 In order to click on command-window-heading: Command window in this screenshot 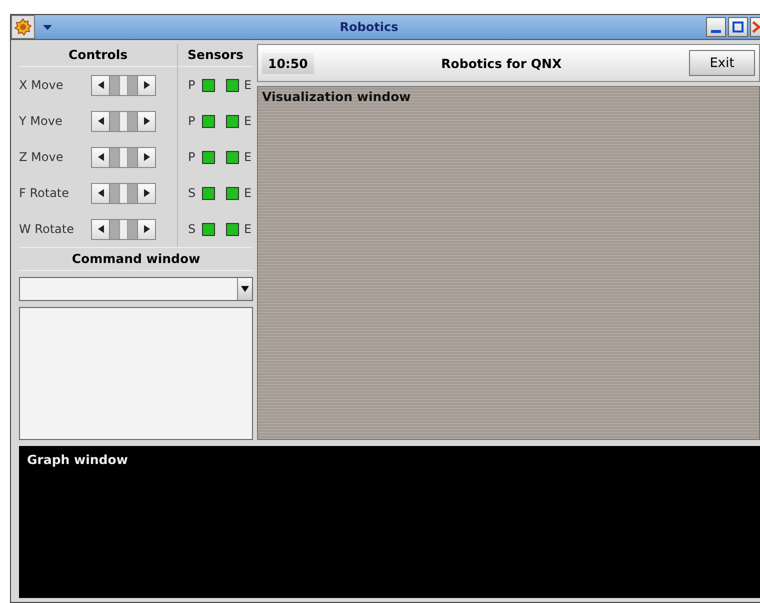, I will do `click(136, 259)`.